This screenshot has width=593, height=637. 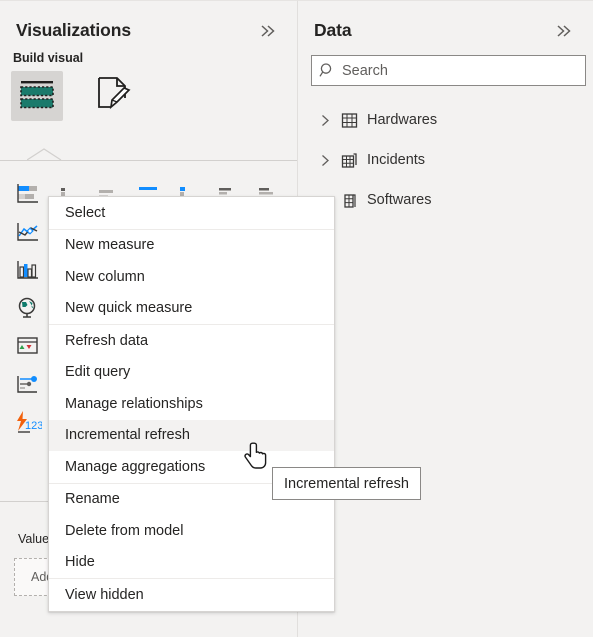 I want to click on scatter-chart-icon, so click(x=28, y=270).